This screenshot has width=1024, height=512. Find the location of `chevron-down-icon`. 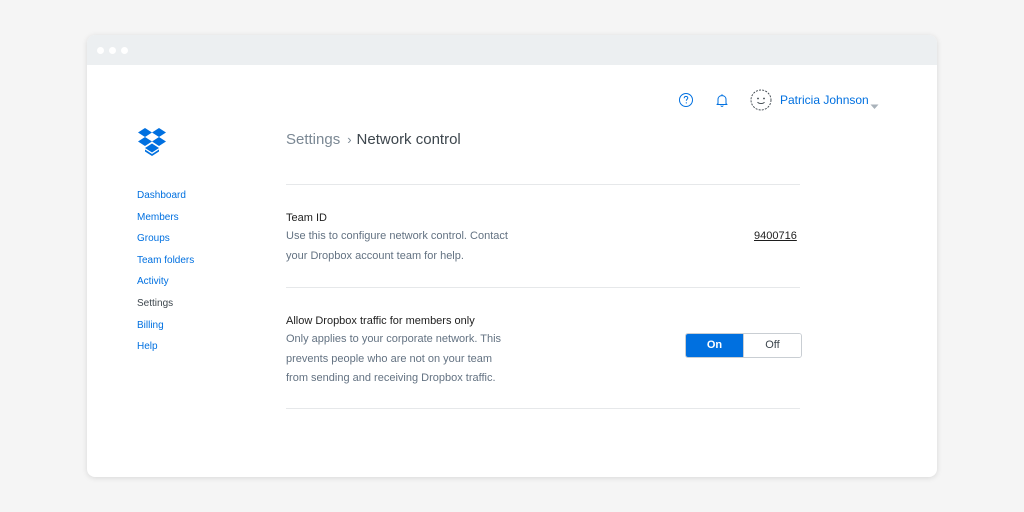

chevron-down-icon is located at coordinates (874, 103).